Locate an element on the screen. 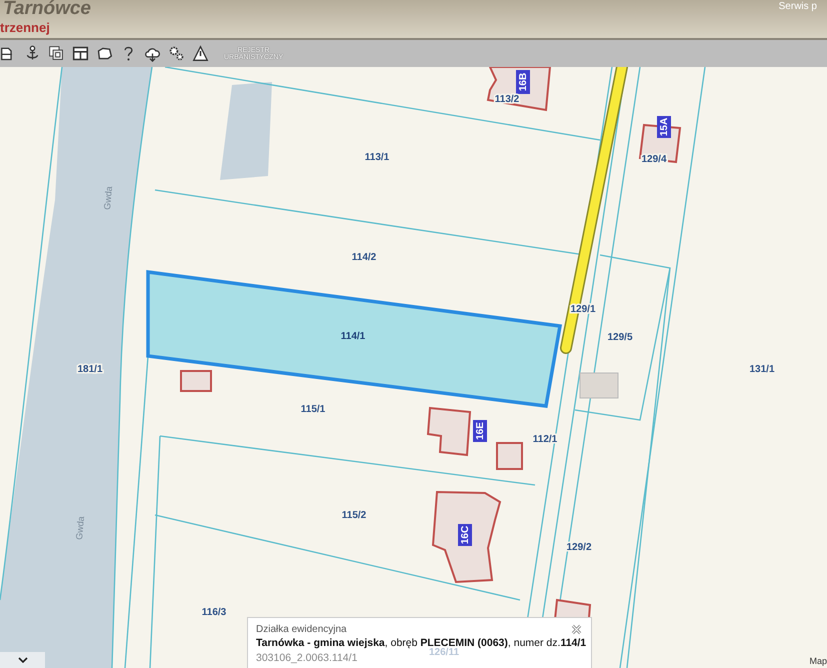  popup-heading: Działka ewidencyjna is located at coordinates (301, 629).